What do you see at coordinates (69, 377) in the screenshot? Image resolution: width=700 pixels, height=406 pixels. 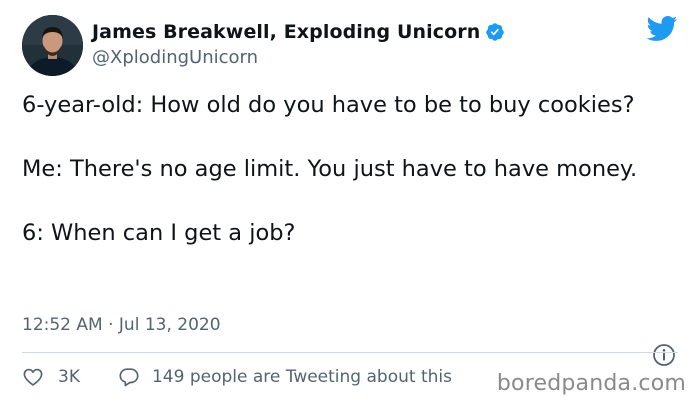 I see `like-count: 3K` at bounding box center [69, 377].